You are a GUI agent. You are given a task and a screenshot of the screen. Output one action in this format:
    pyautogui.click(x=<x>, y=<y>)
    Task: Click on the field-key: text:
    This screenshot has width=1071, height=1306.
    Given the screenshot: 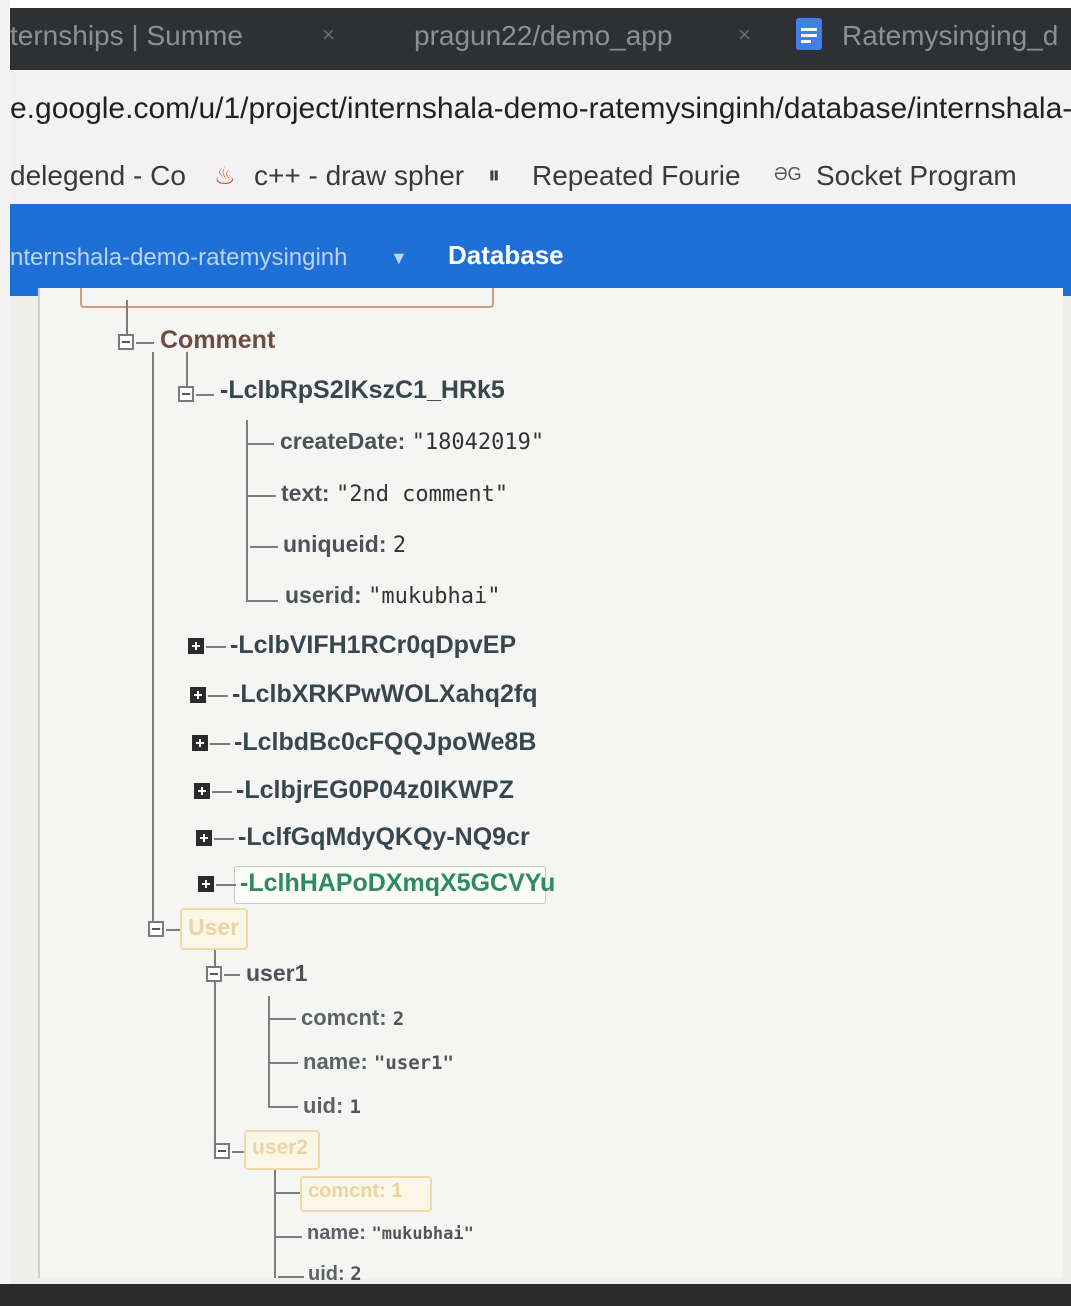 What is the action you would take?
    pyautogui.click(x=305, y=493)
    